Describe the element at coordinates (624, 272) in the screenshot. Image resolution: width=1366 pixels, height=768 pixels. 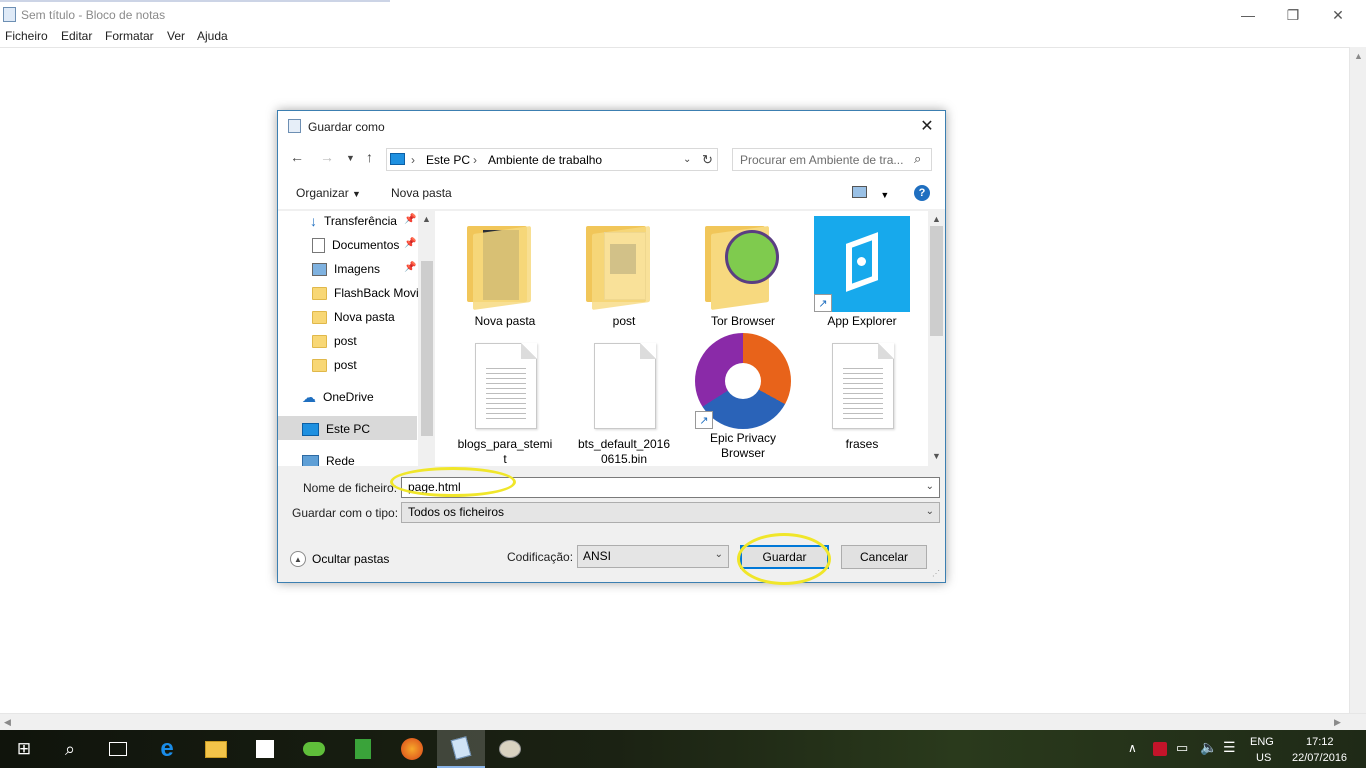
I see `file-item-post: post` at that location.